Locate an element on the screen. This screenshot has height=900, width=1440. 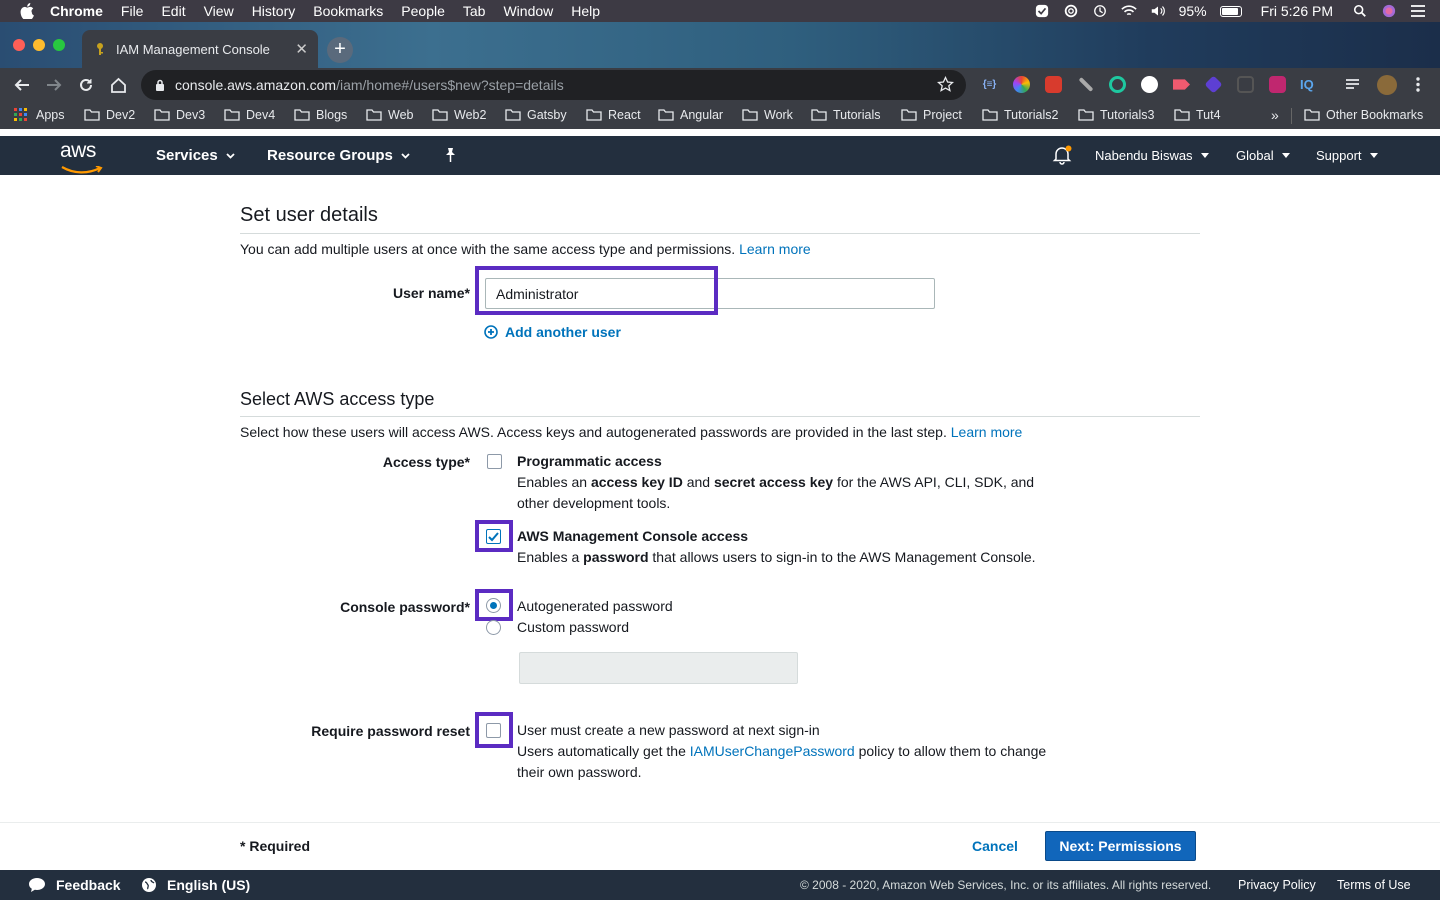
account-menu: Nabendu Biswas is located at coordinates (1152, 155).